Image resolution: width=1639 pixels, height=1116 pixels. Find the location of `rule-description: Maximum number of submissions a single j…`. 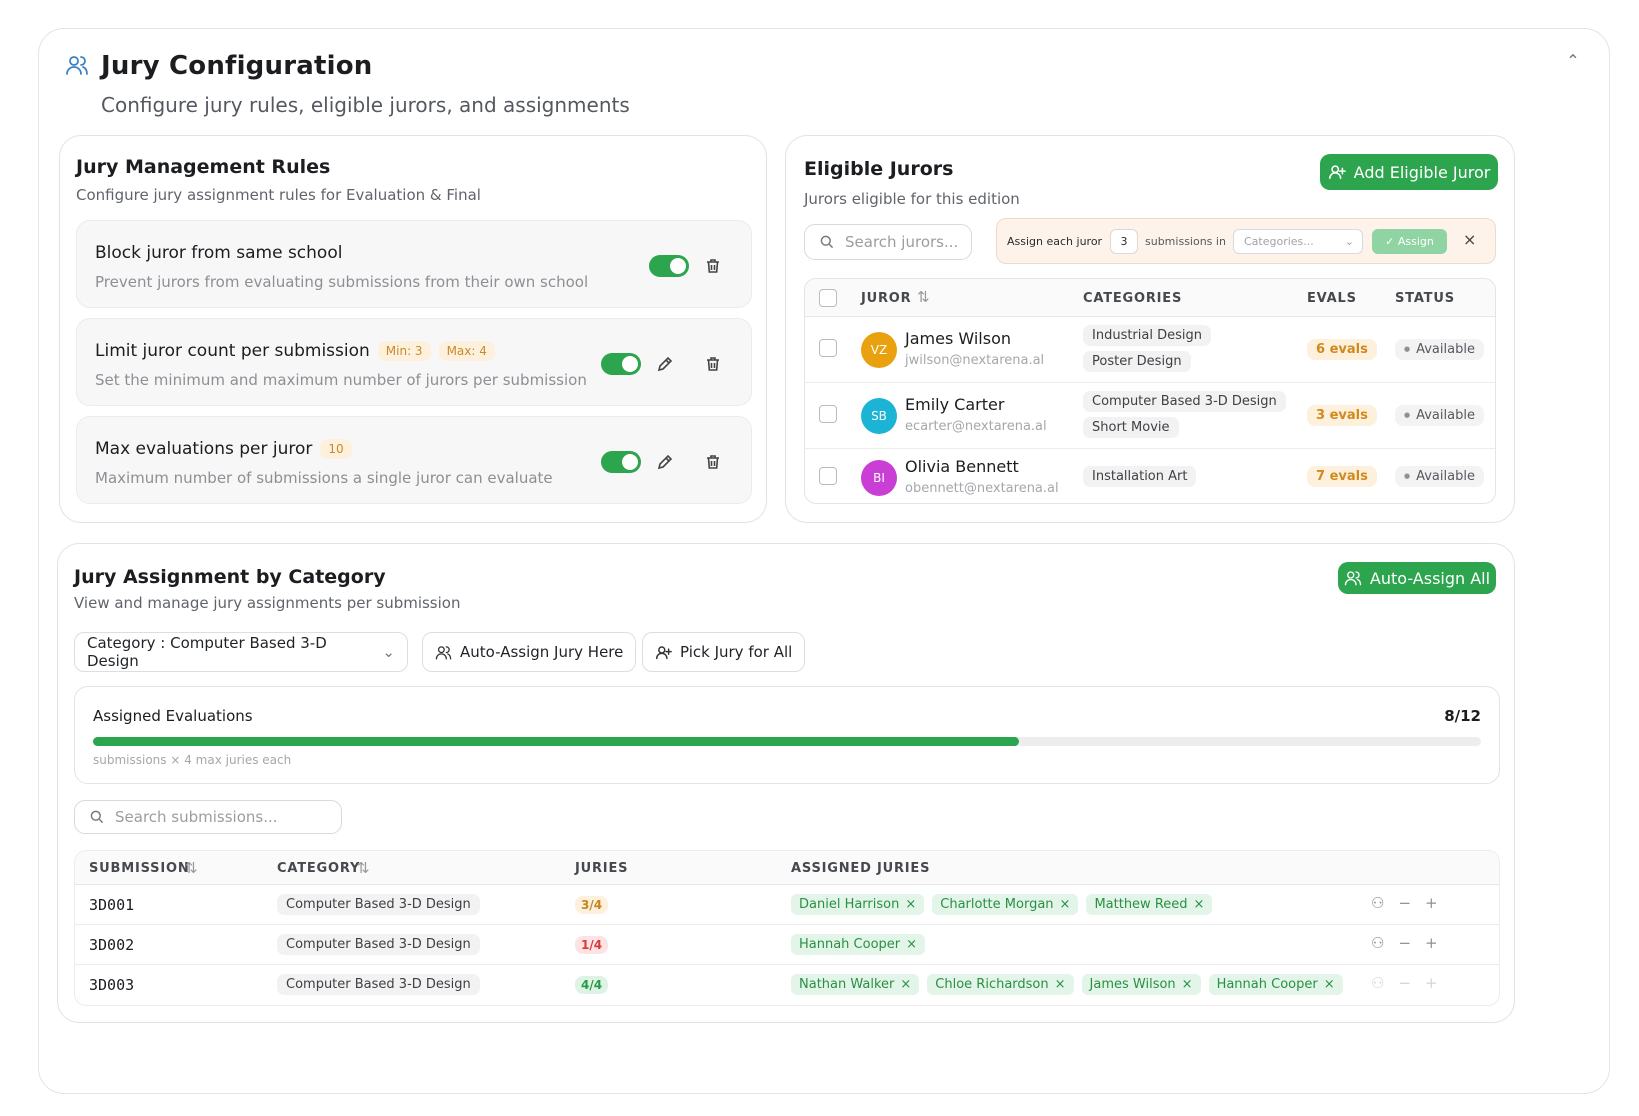

rule-description: Maximum number of submissions a single j… is located at coordinates (324, 478).